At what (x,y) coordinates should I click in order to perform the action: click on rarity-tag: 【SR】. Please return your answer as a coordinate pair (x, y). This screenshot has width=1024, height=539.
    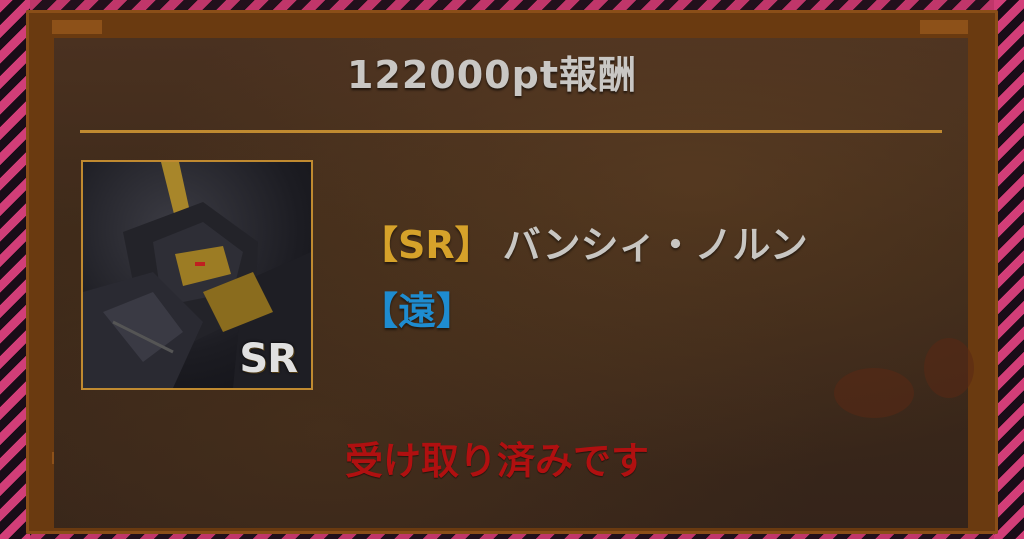
    Looking at the image, I should click on (426, 245).